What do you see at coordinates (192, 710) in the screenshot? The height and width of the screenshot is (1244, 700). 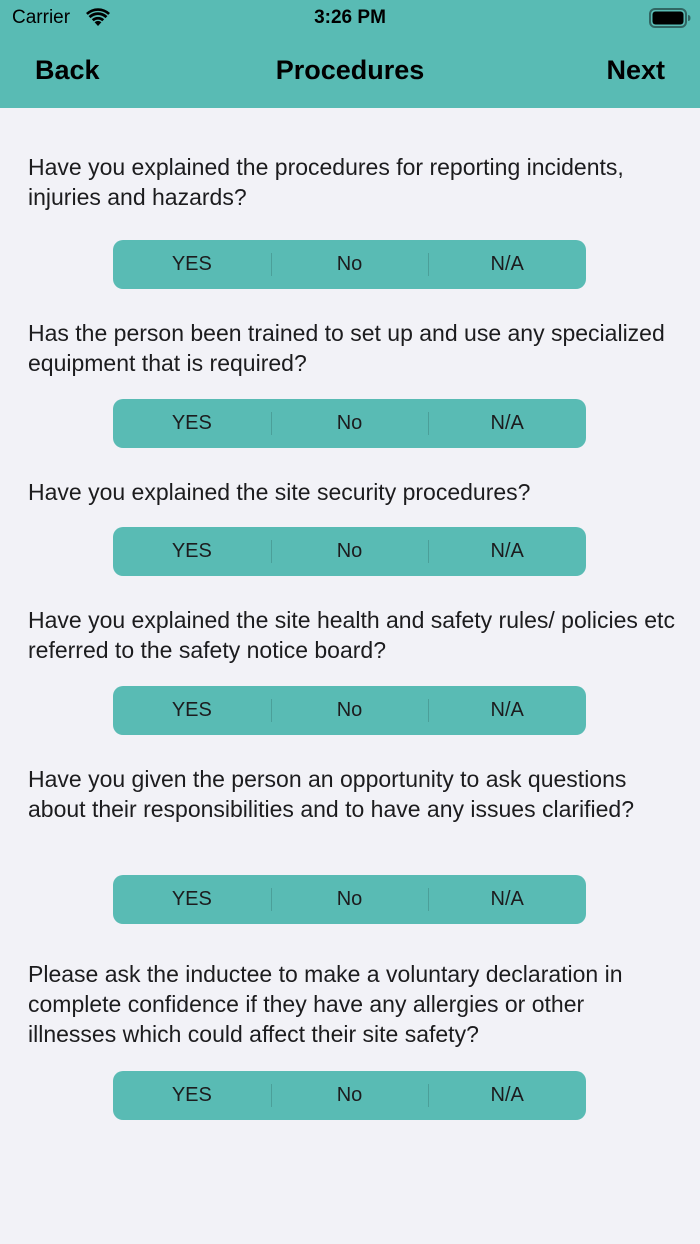 I see `question-4-option-yes: YES` at bounding box center [192, 710].